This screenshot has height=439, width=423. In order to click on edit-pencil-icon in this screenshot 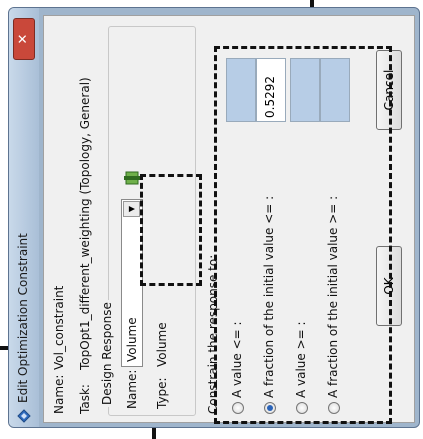, I will do `click(132, 178)`.